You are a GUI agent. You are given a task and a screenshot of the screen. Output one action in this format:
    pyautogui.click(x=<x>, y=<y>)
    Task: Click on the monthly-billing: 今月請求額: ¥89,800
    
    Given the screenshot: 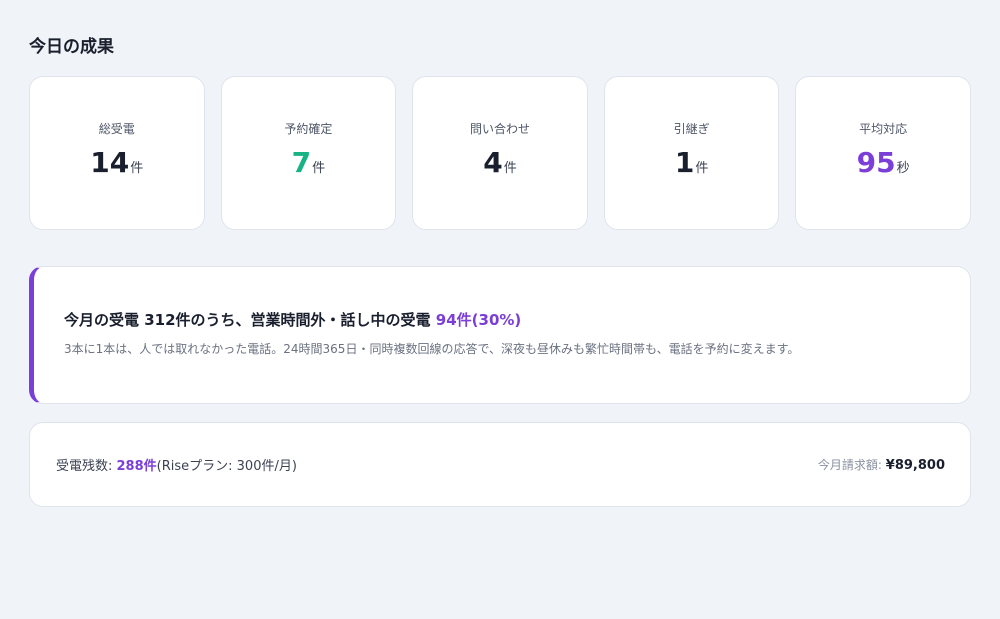 What is the action you would take?
    pyautogui.click(x=881, y=464)
    